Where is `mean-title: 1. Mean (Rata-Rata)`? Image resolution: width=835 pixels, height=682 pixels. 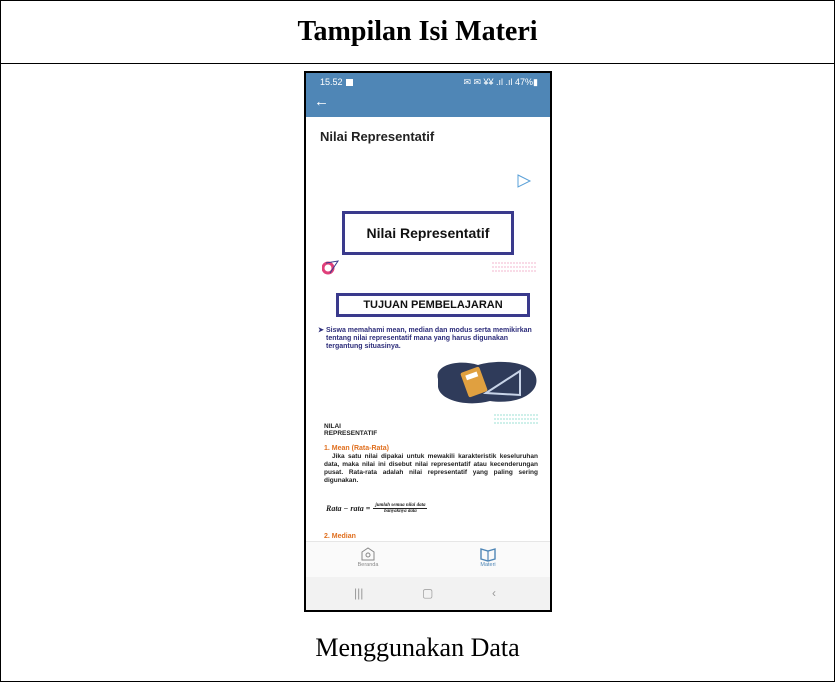
mean-title: 1. Mean (Rata-Rata) is located at coordinates (356, 448).